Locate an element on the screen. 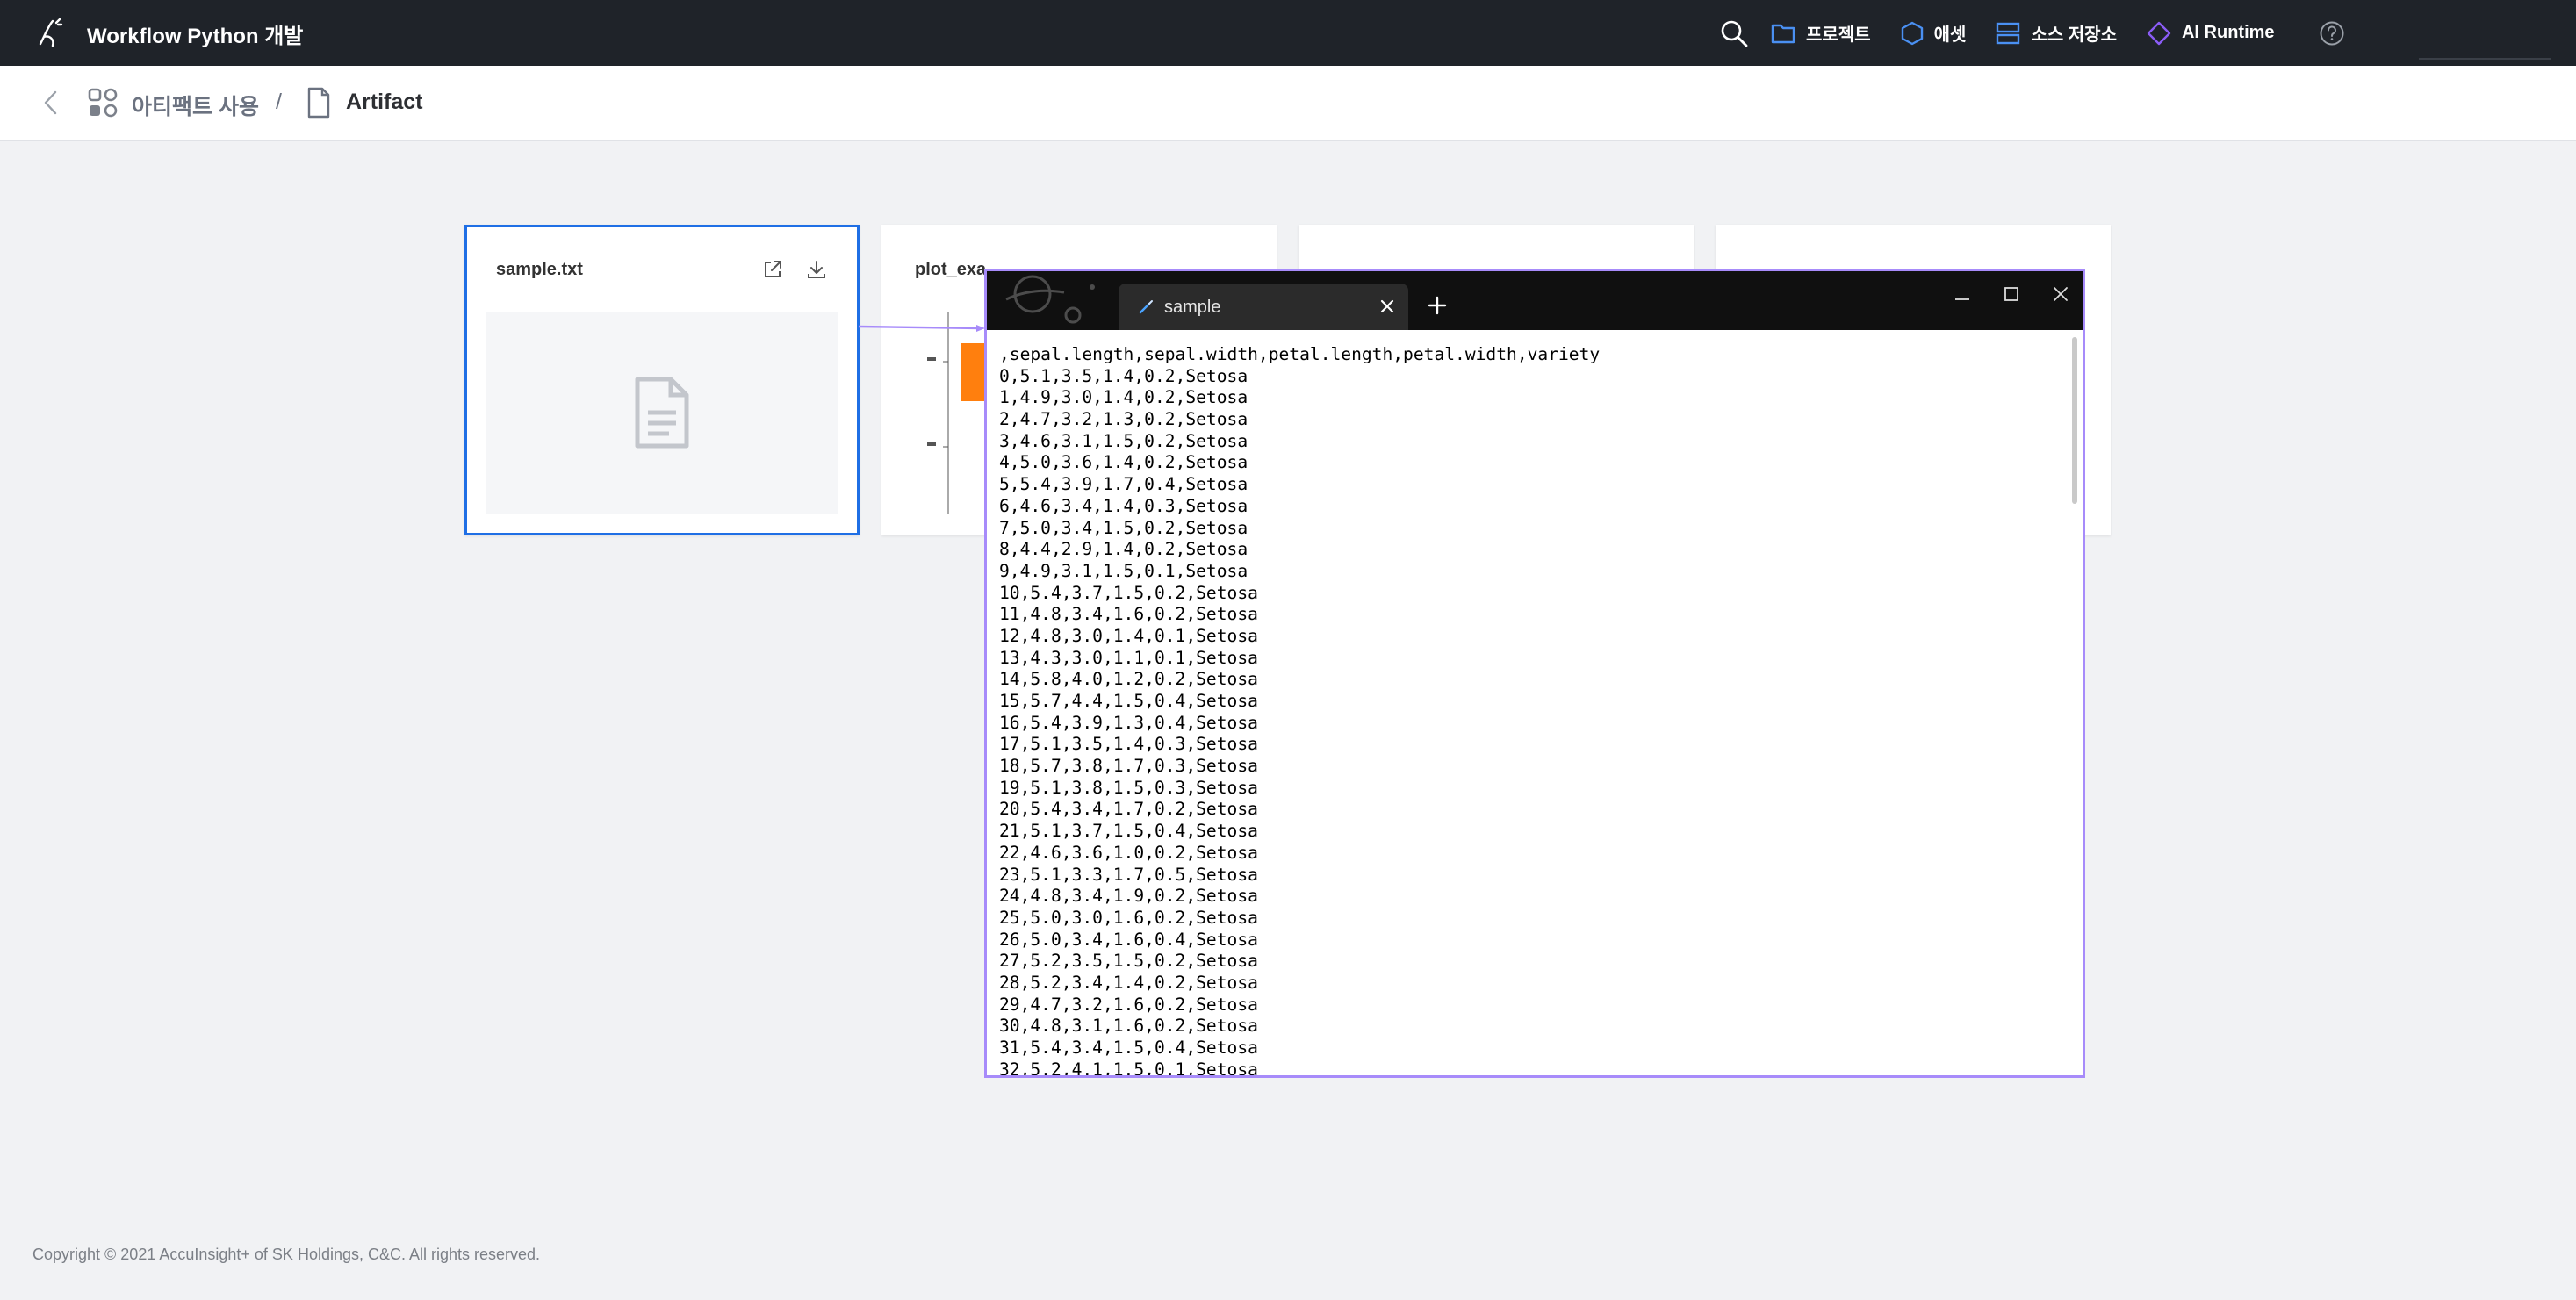 The width and height of the screenshot is (2576, 1300). file-line: 21,5.1,3.7,1.5,0.4,Setosa is located at coordinates (1299, 832).